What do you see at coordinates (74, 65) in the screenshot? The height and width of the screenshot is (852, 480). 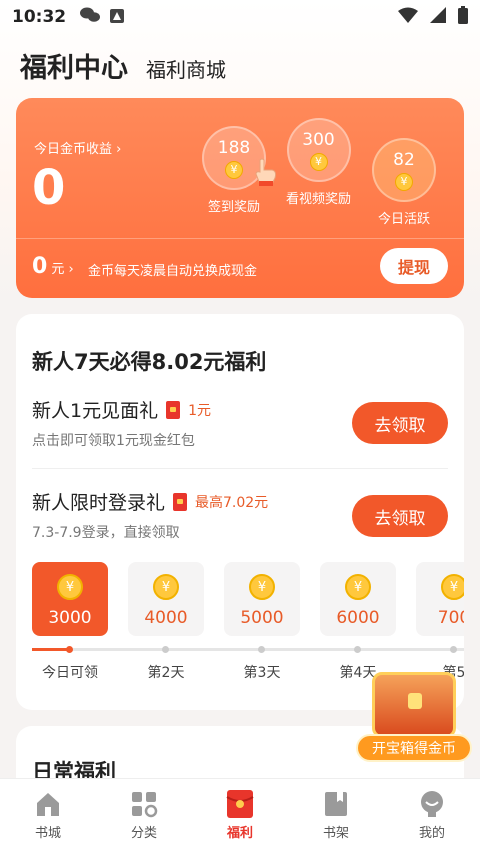 I see `page-title: 福利中心` at bounding box center [74, 65].